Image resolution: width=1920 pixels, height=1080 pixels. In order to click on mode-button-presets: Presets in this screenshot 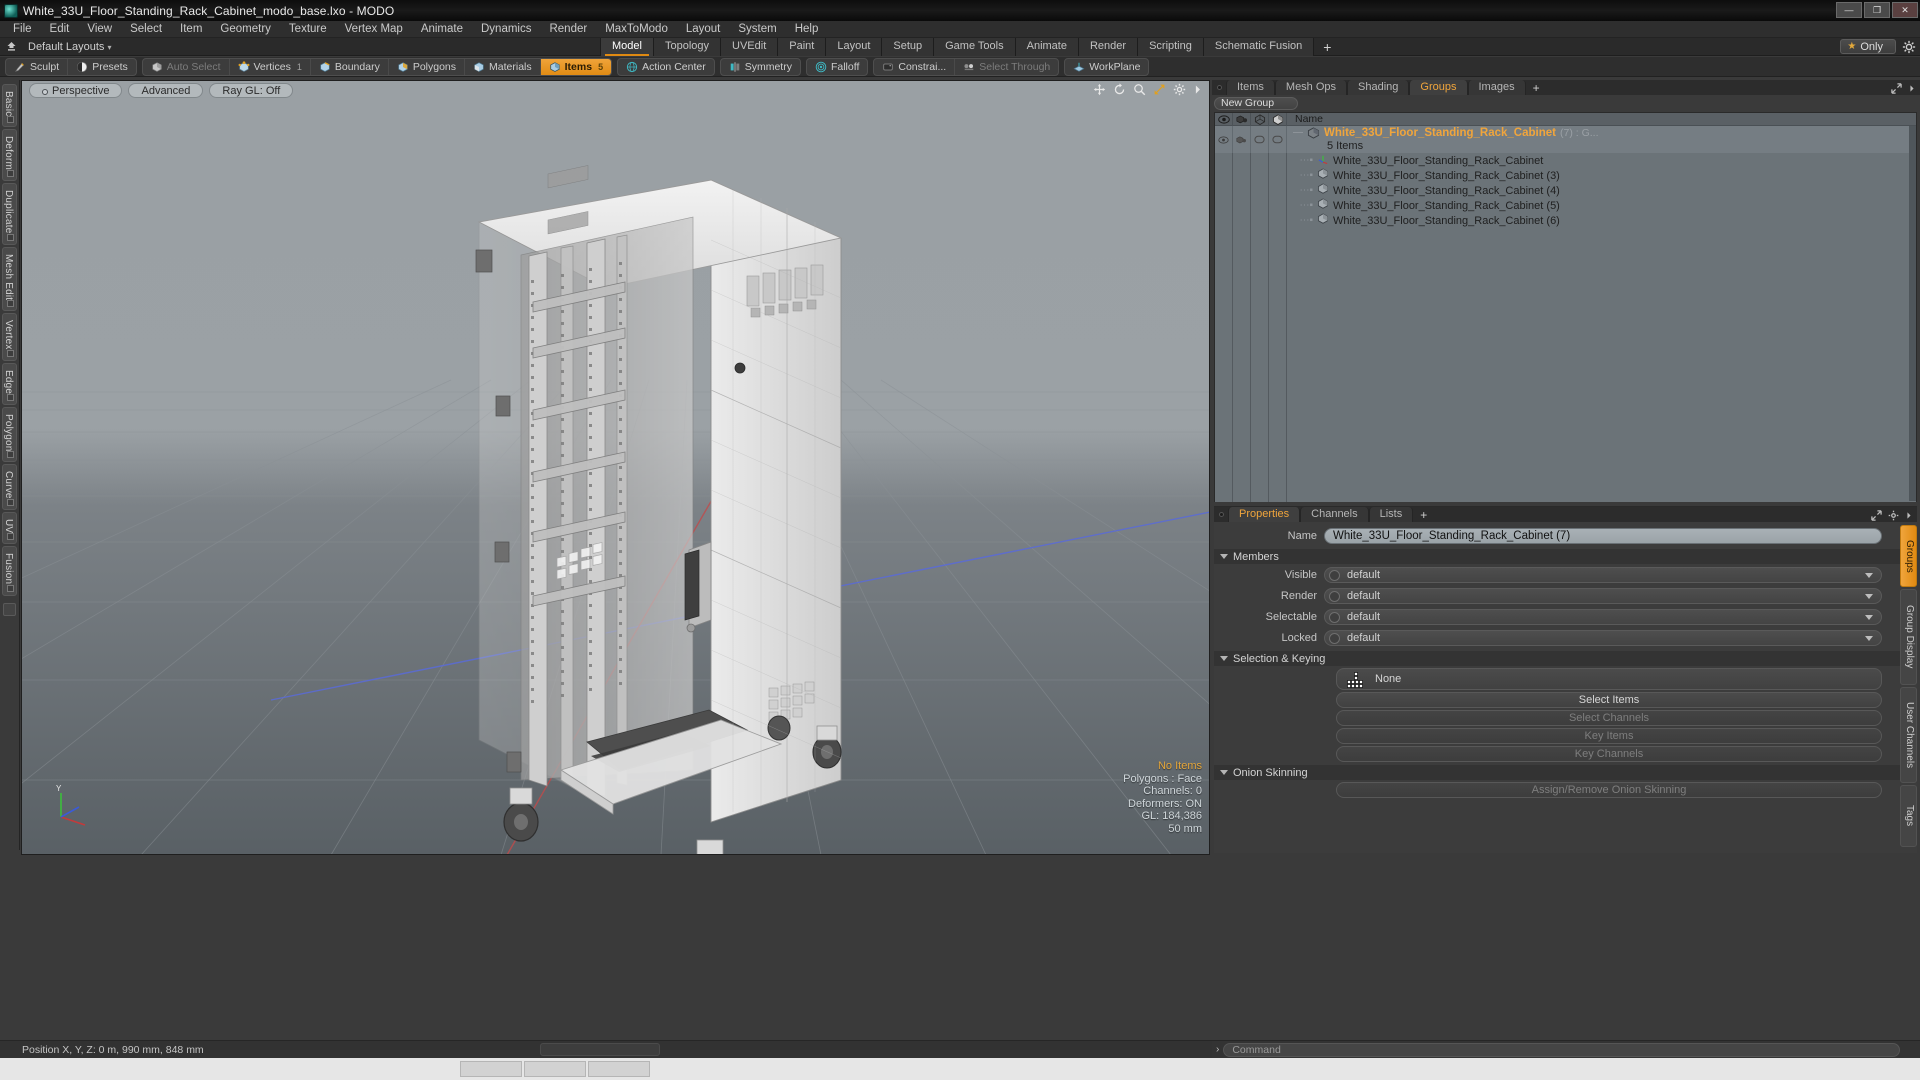, I will do `click(102, 67)`.